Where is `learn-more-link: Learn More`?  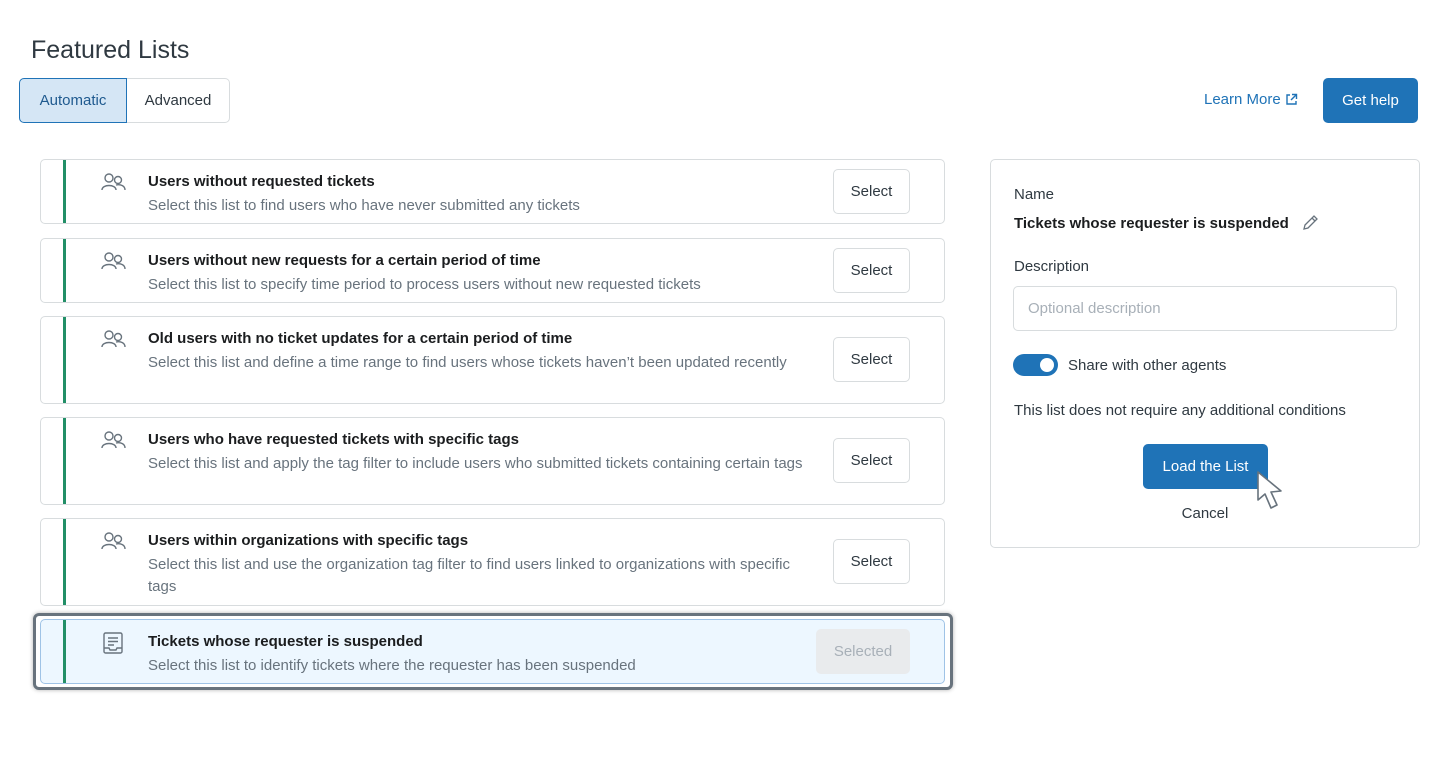
learn-more-link: Learn More is located at coordinates (1251, 99).